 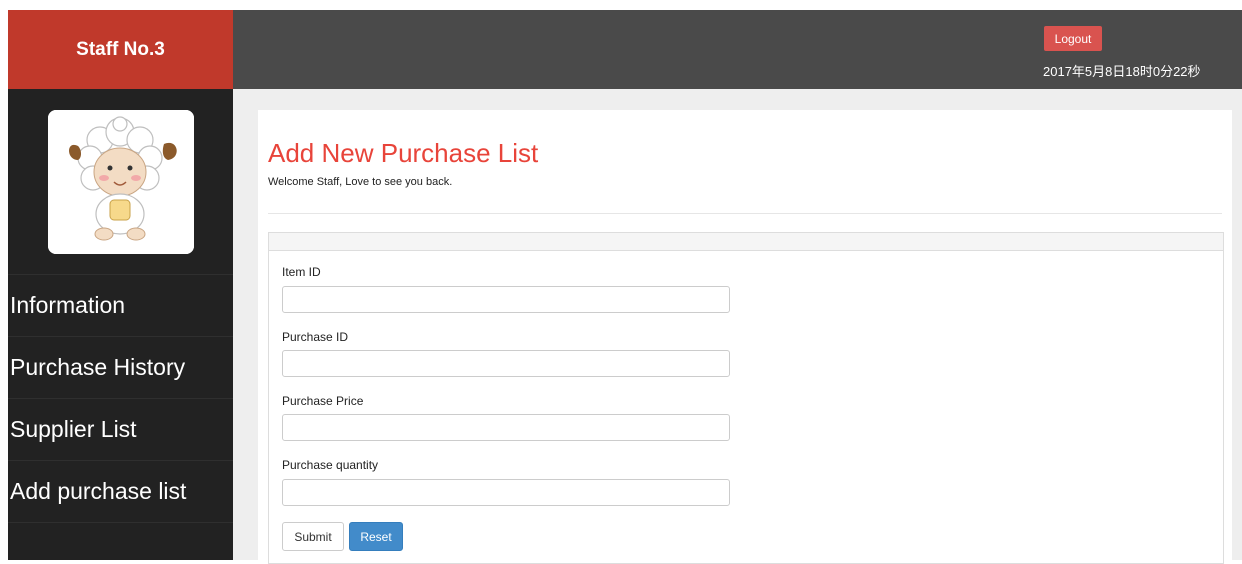 I want to click on avatar-container, so click(x=120, y=181).